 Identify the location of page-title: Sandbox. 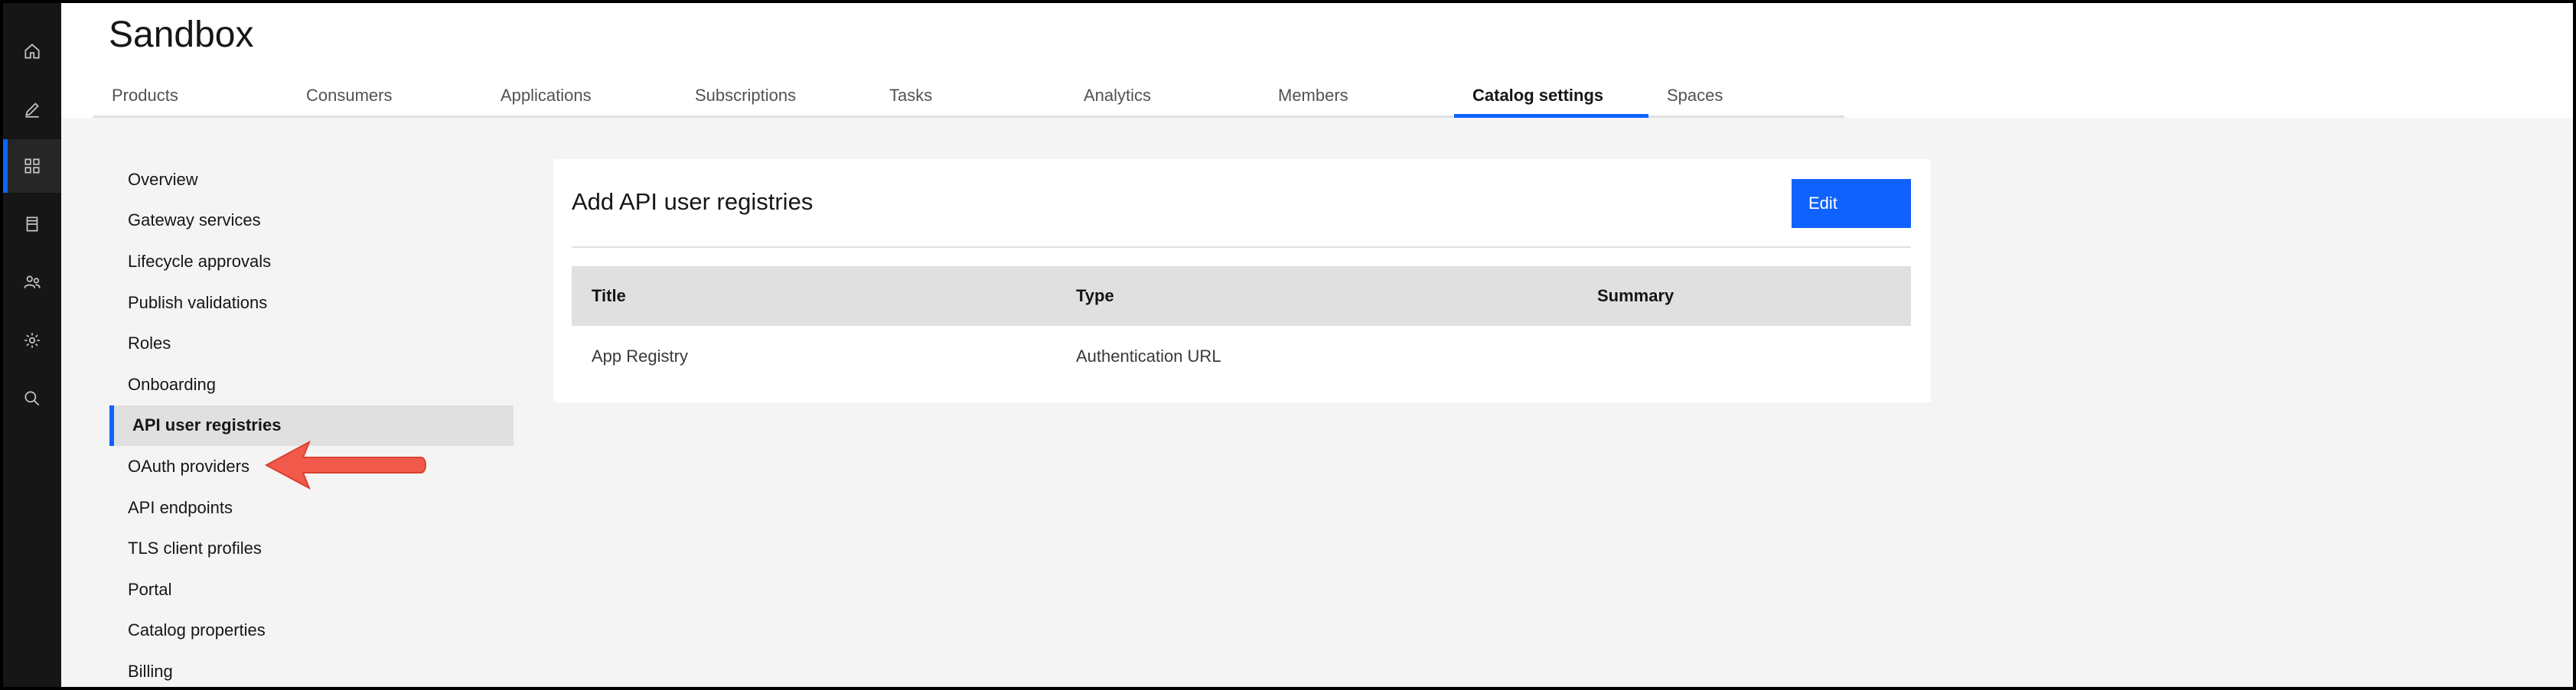
(181, 35).